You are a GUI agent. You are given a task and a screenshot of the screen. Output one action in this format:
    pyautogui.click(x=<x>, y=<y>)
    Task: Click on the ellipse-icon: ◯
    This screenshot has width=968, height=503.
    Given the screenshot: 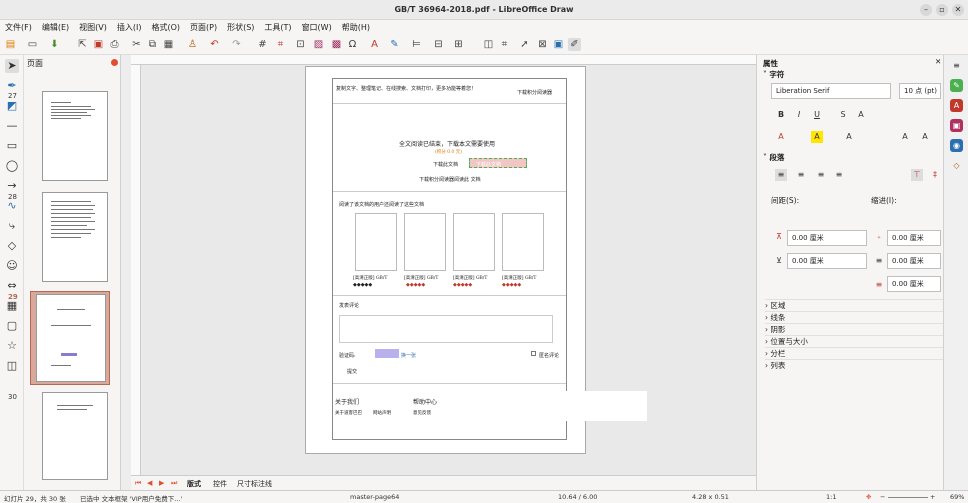 What is the action you would take?
    pyautogui.click(x=12, y=166)
    